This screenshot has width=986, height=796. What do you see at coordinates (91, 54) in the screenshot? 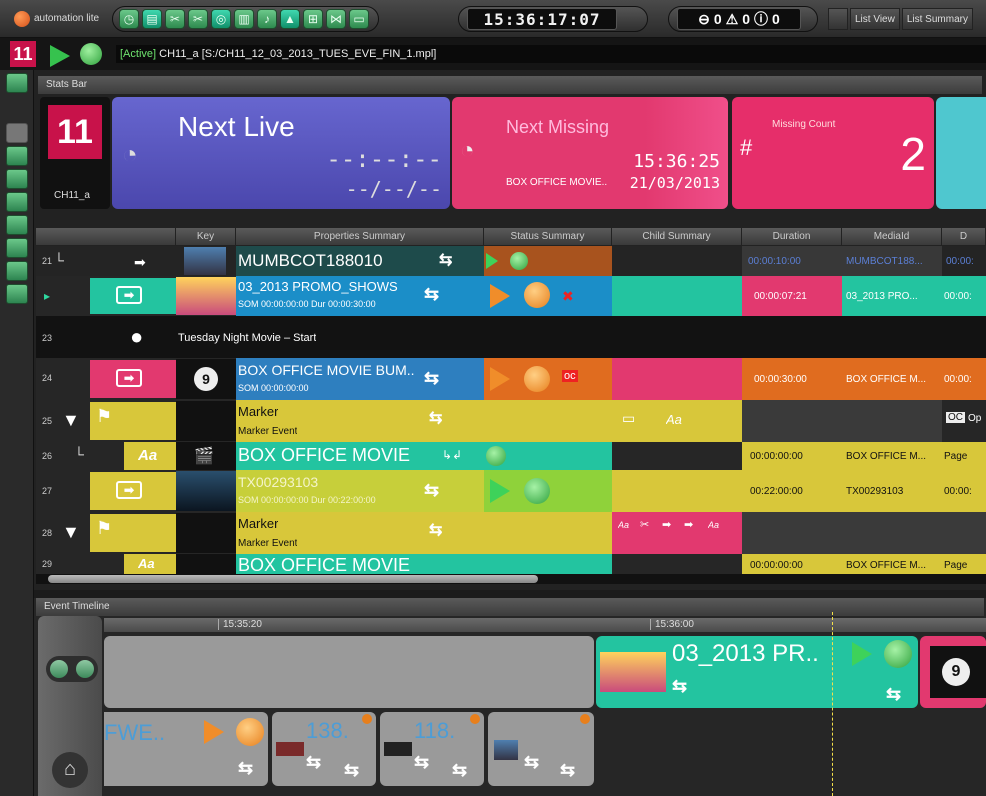
I see `on-air-indicator-icon` at bounding box center [91, 54].